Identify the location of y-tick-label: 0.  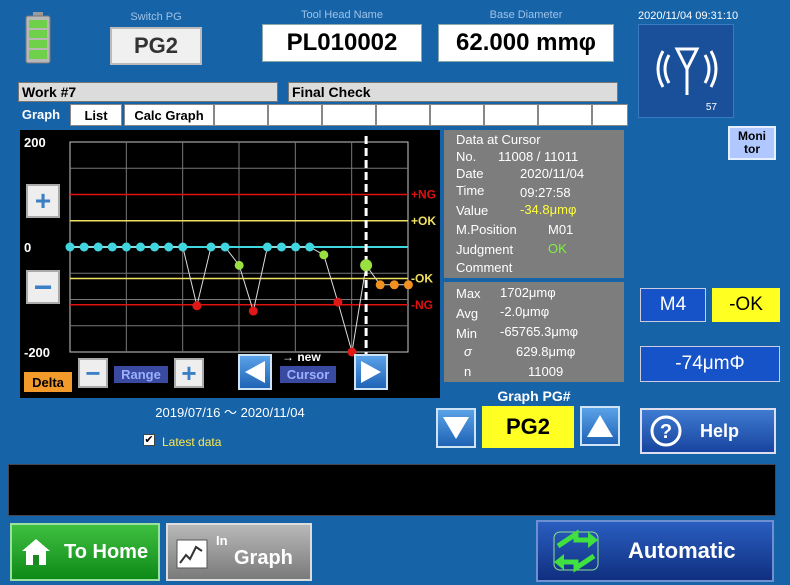
(27, 247).